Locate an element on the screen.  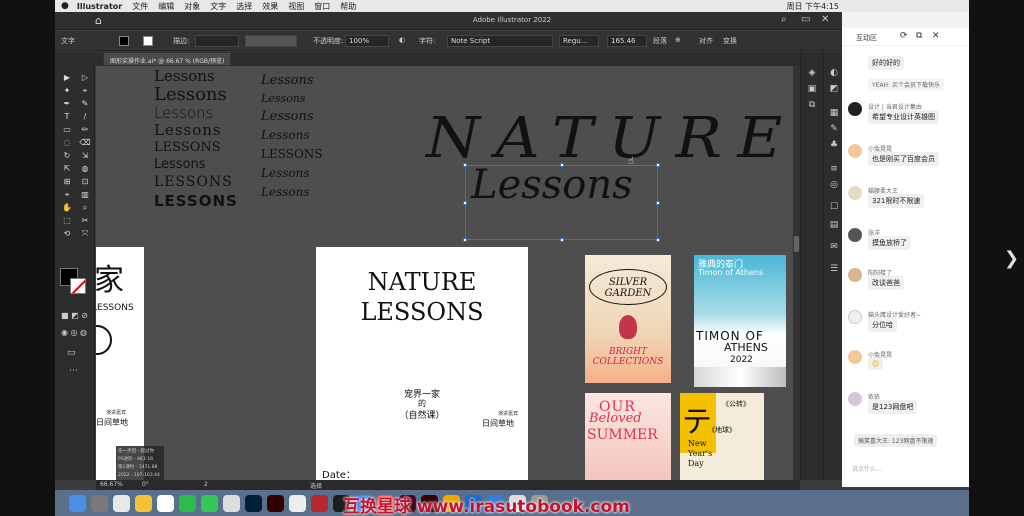
screen-mode-icon: ▭ is located at coordinates (71, 353).